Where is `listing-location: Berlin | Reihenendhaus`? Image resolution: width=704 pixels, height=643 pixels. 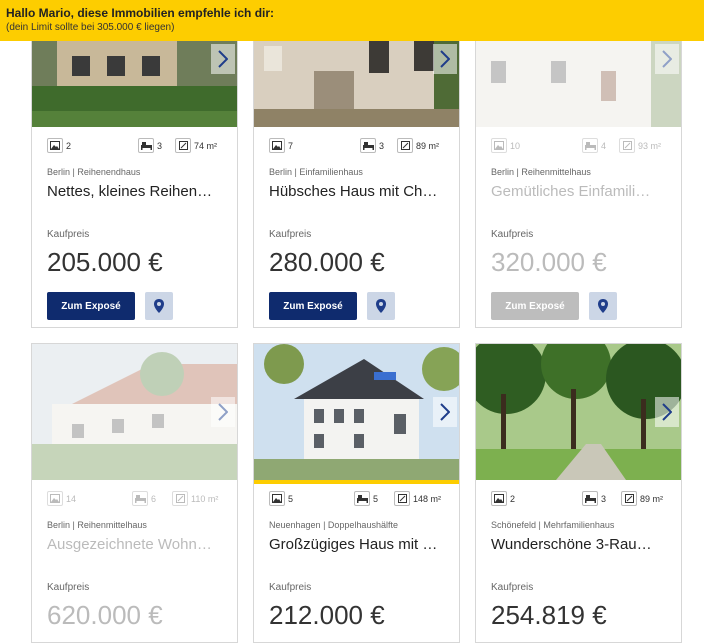 listing-location: Berlin | Reihenendhaus is located at coordinates (94, 172).